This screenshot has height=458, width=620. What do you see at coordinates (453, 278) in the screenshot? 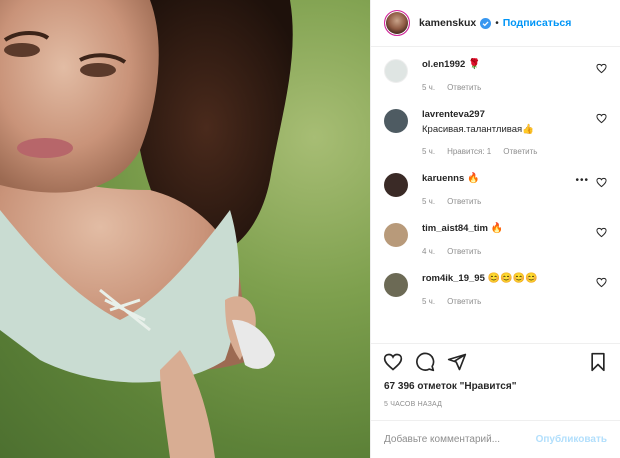
I see `commenter-username: rom4ik_19_95` at bounding box center [453, 278].